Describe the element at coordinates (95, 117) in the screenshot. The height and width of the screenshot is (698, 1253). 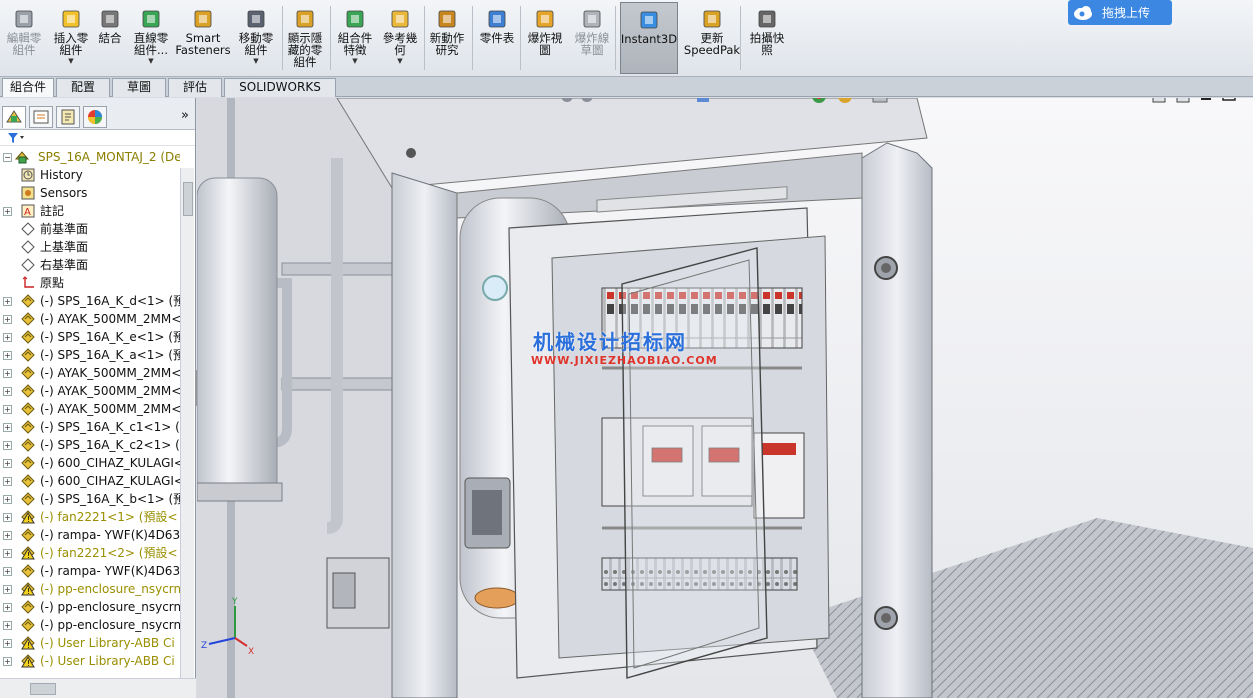
I see `display-manager-tab` at that location.